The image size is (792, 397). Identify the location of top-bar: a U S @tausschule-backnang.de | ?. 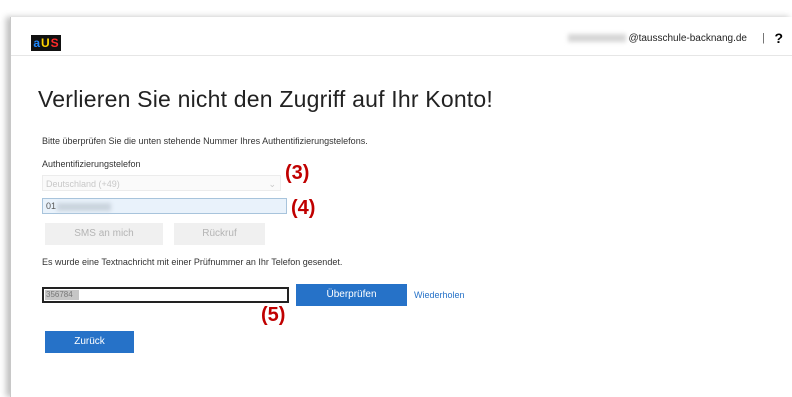
(401, 36).